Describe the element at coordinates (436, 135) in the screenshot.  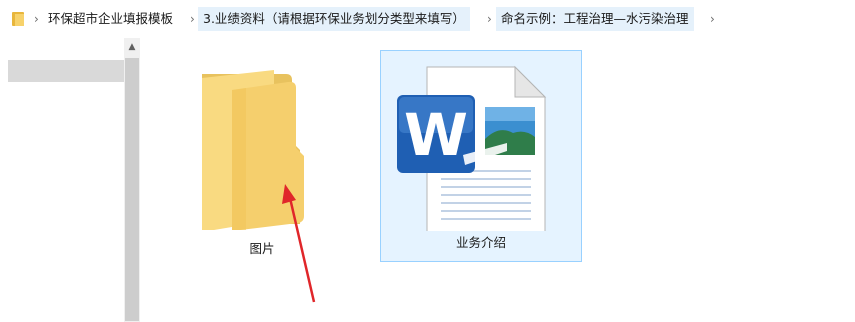
I see `svg-text: W` at that location.